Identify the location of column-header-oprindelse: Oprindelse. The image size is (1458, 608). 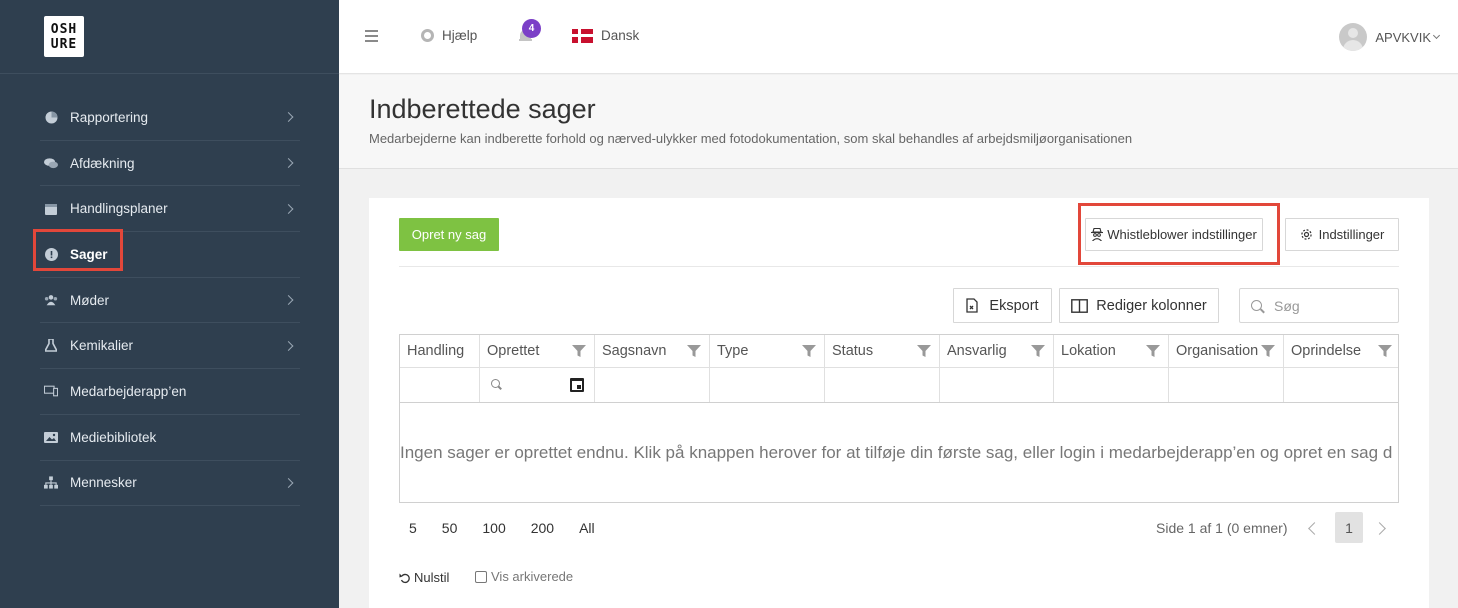
(1341, 351).